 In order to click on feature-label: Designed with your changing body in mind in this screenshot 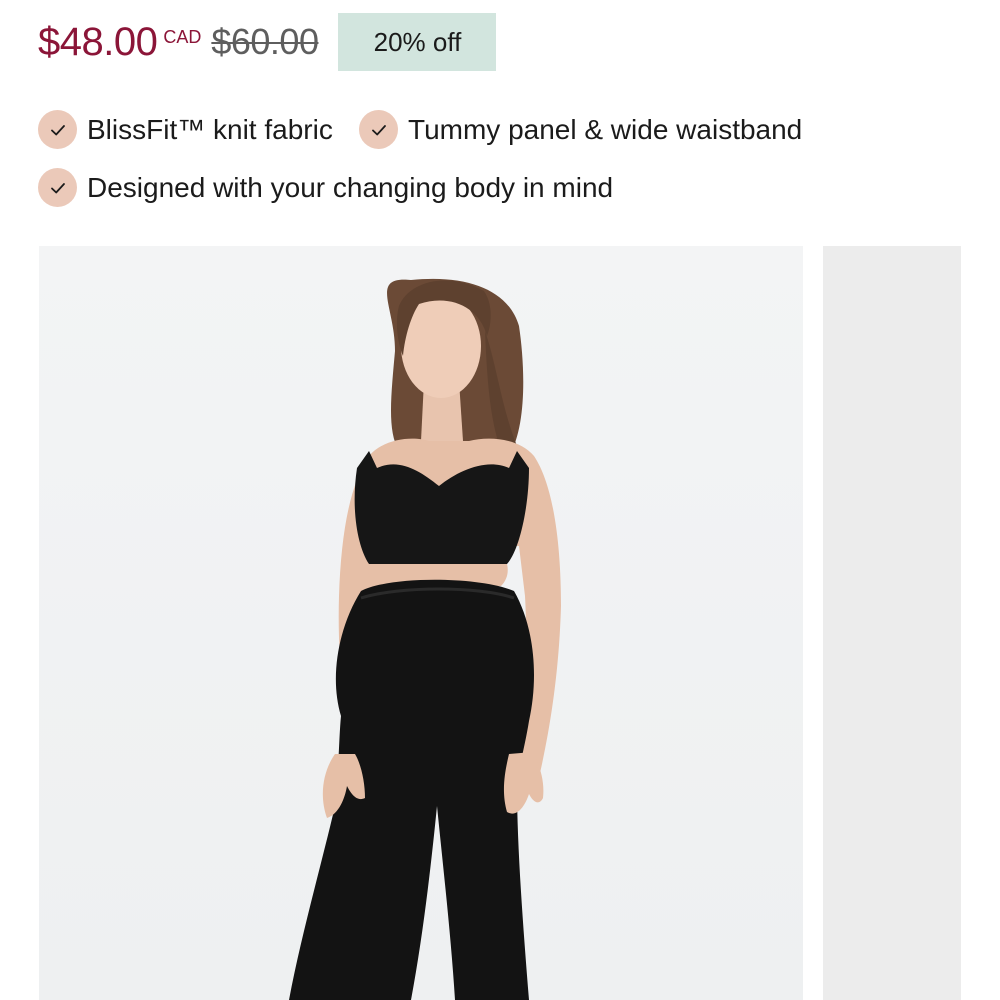, I will do `click(350, 187)`.